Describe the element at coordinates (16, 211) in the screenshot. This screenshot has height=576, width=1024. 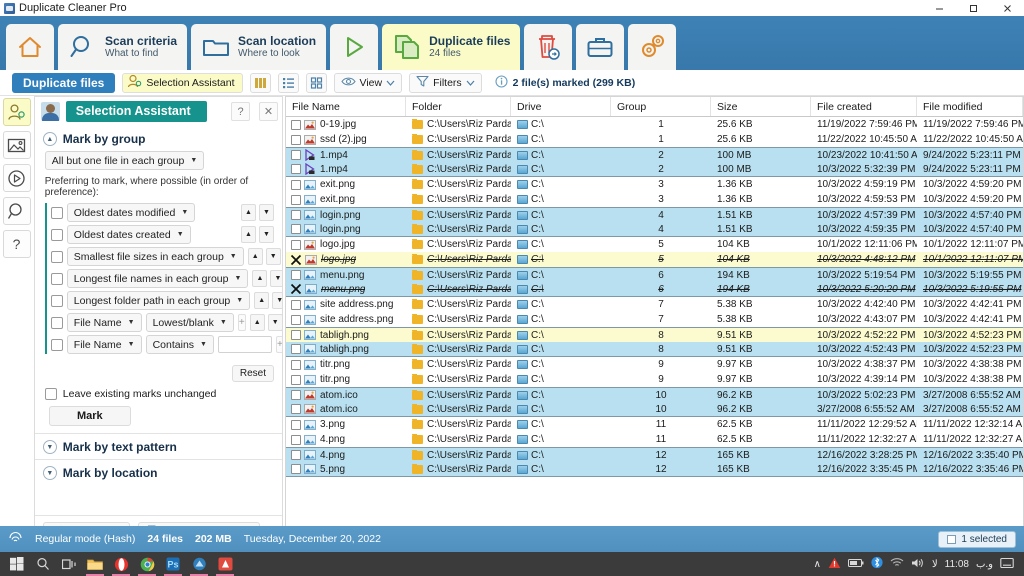
I see `rail-item-search` at that location.